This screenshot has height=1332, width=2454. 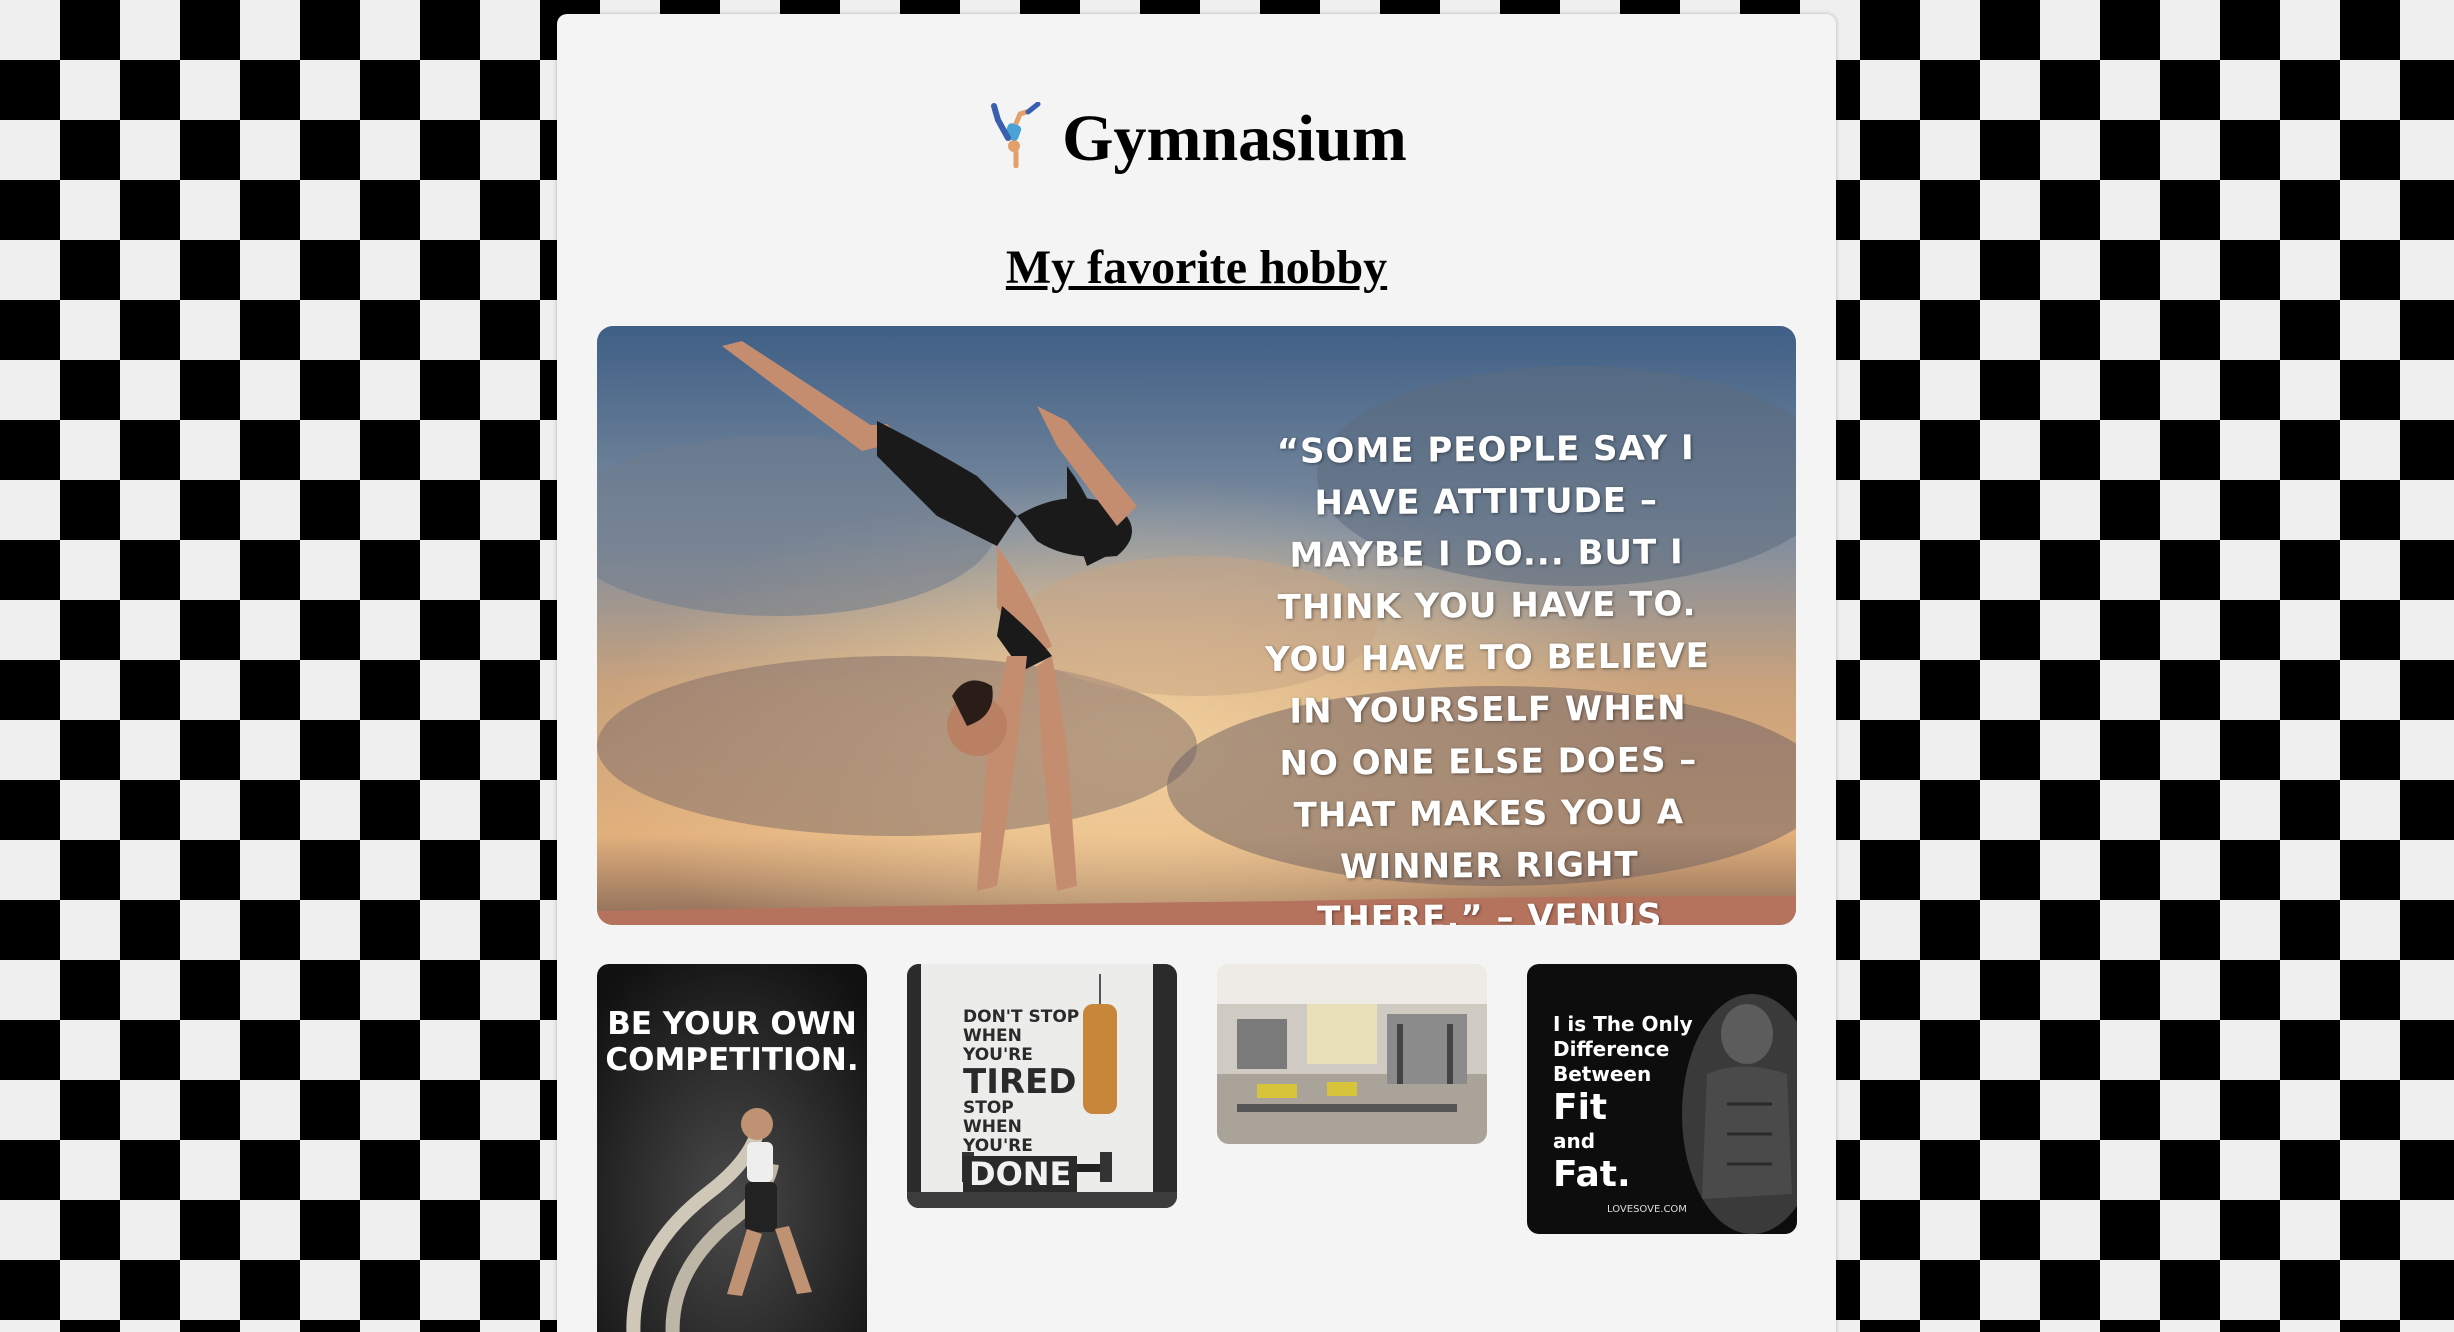 What do you see at coordinates (1014, 135) in the screenshot?
I see `cartwheel-icon` at bounding box center [1014, 135].